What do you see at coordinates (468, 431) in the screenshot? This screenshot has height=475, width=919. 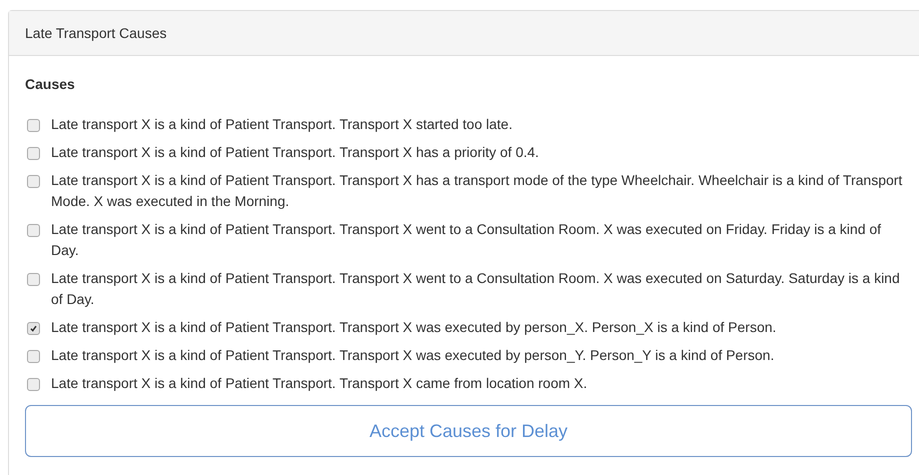 I see `accept-button: Accept Causes for Delay` at bounding box center [468, 431].